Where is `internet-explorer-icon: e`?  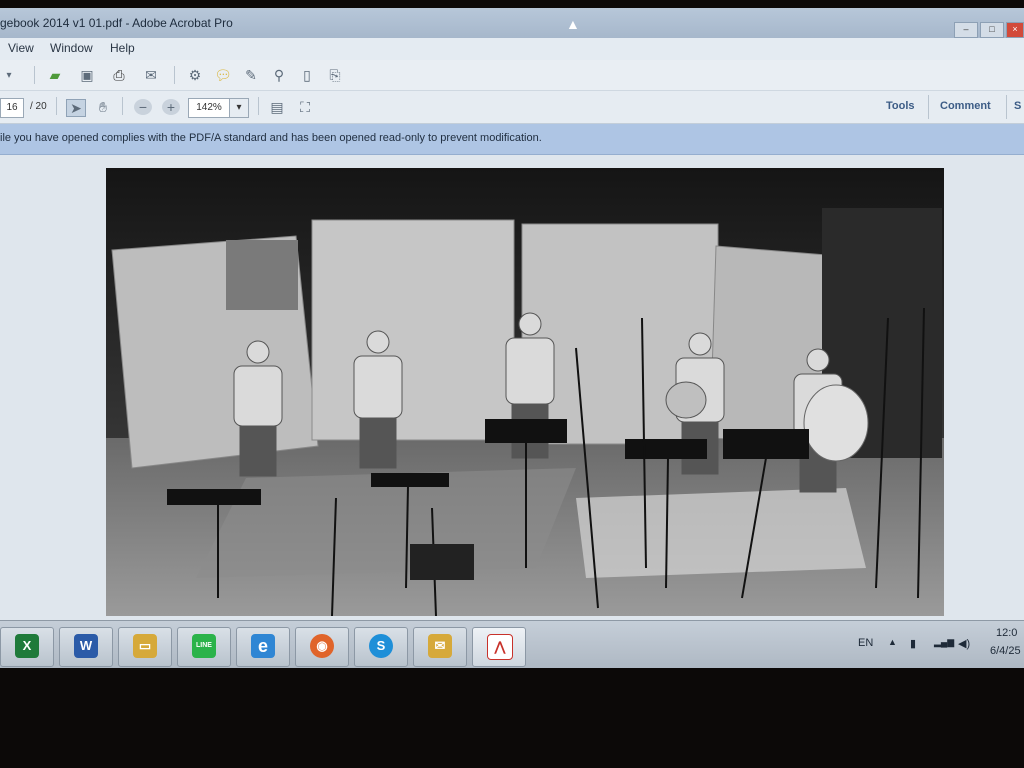 internet-explorer-icon: e is located at coordinates (263, 646).